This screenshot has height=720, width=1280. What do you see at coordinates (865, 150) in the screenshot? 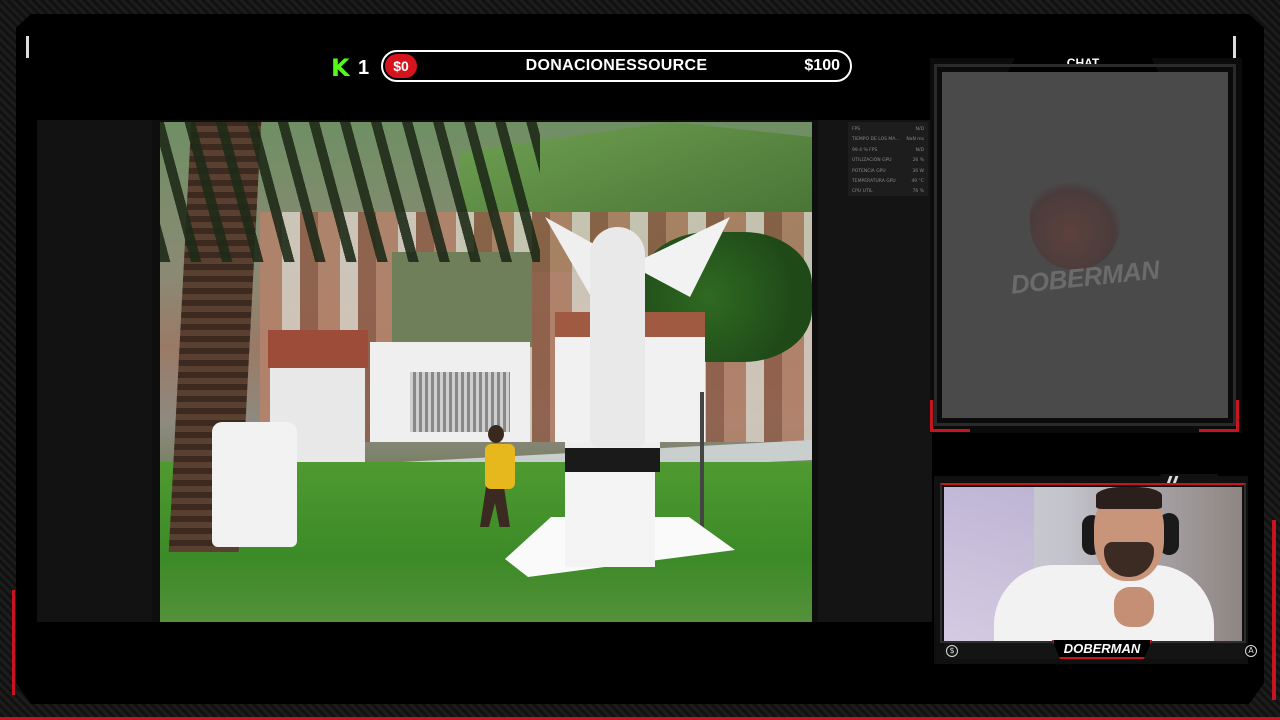
I see `perf-label: 99.4 % FPS` at bounding box center [865, 150].